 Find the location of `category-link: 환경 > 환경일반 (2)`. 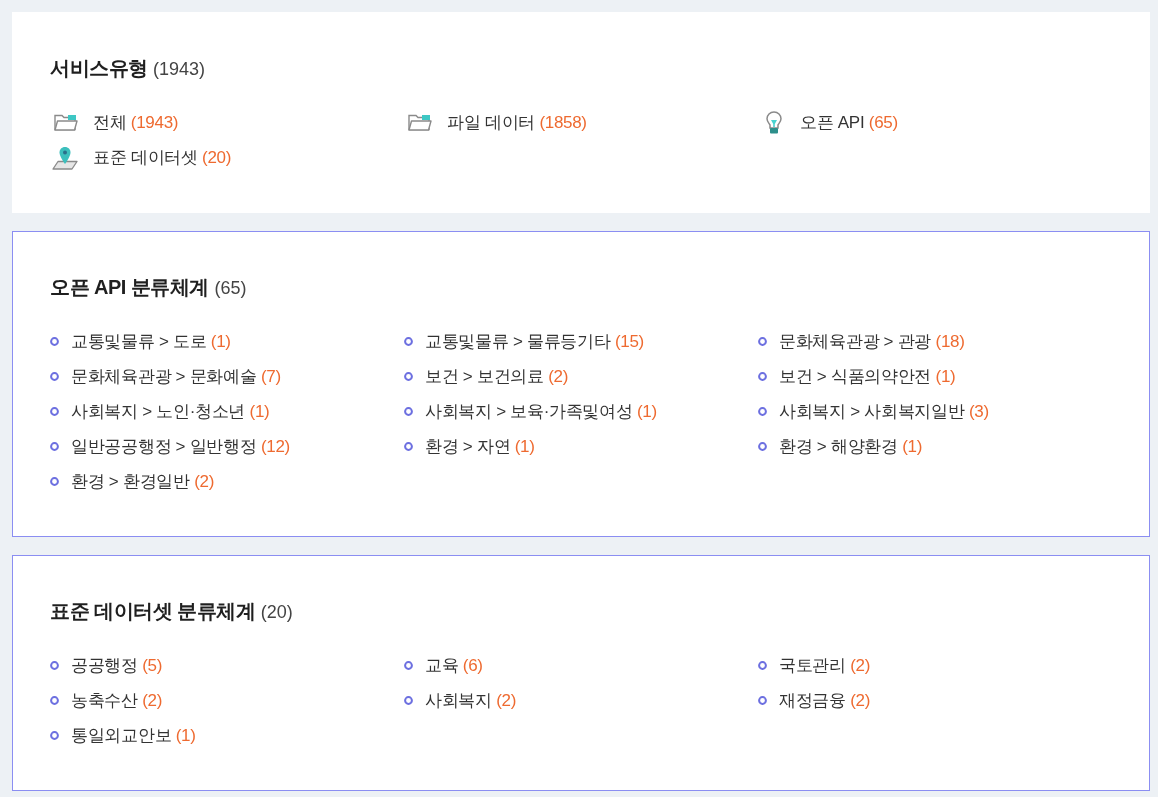

category-link: 환경 > 환경일반 (2) is located at coordinates (132, 481).